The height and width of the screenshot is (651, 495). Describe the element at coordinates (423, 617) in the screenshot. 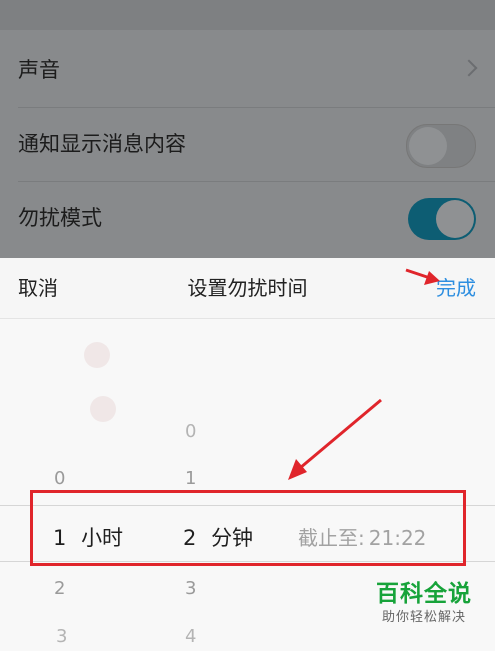

I see `watermark-subtitle: 助你轻松解决` at that location.